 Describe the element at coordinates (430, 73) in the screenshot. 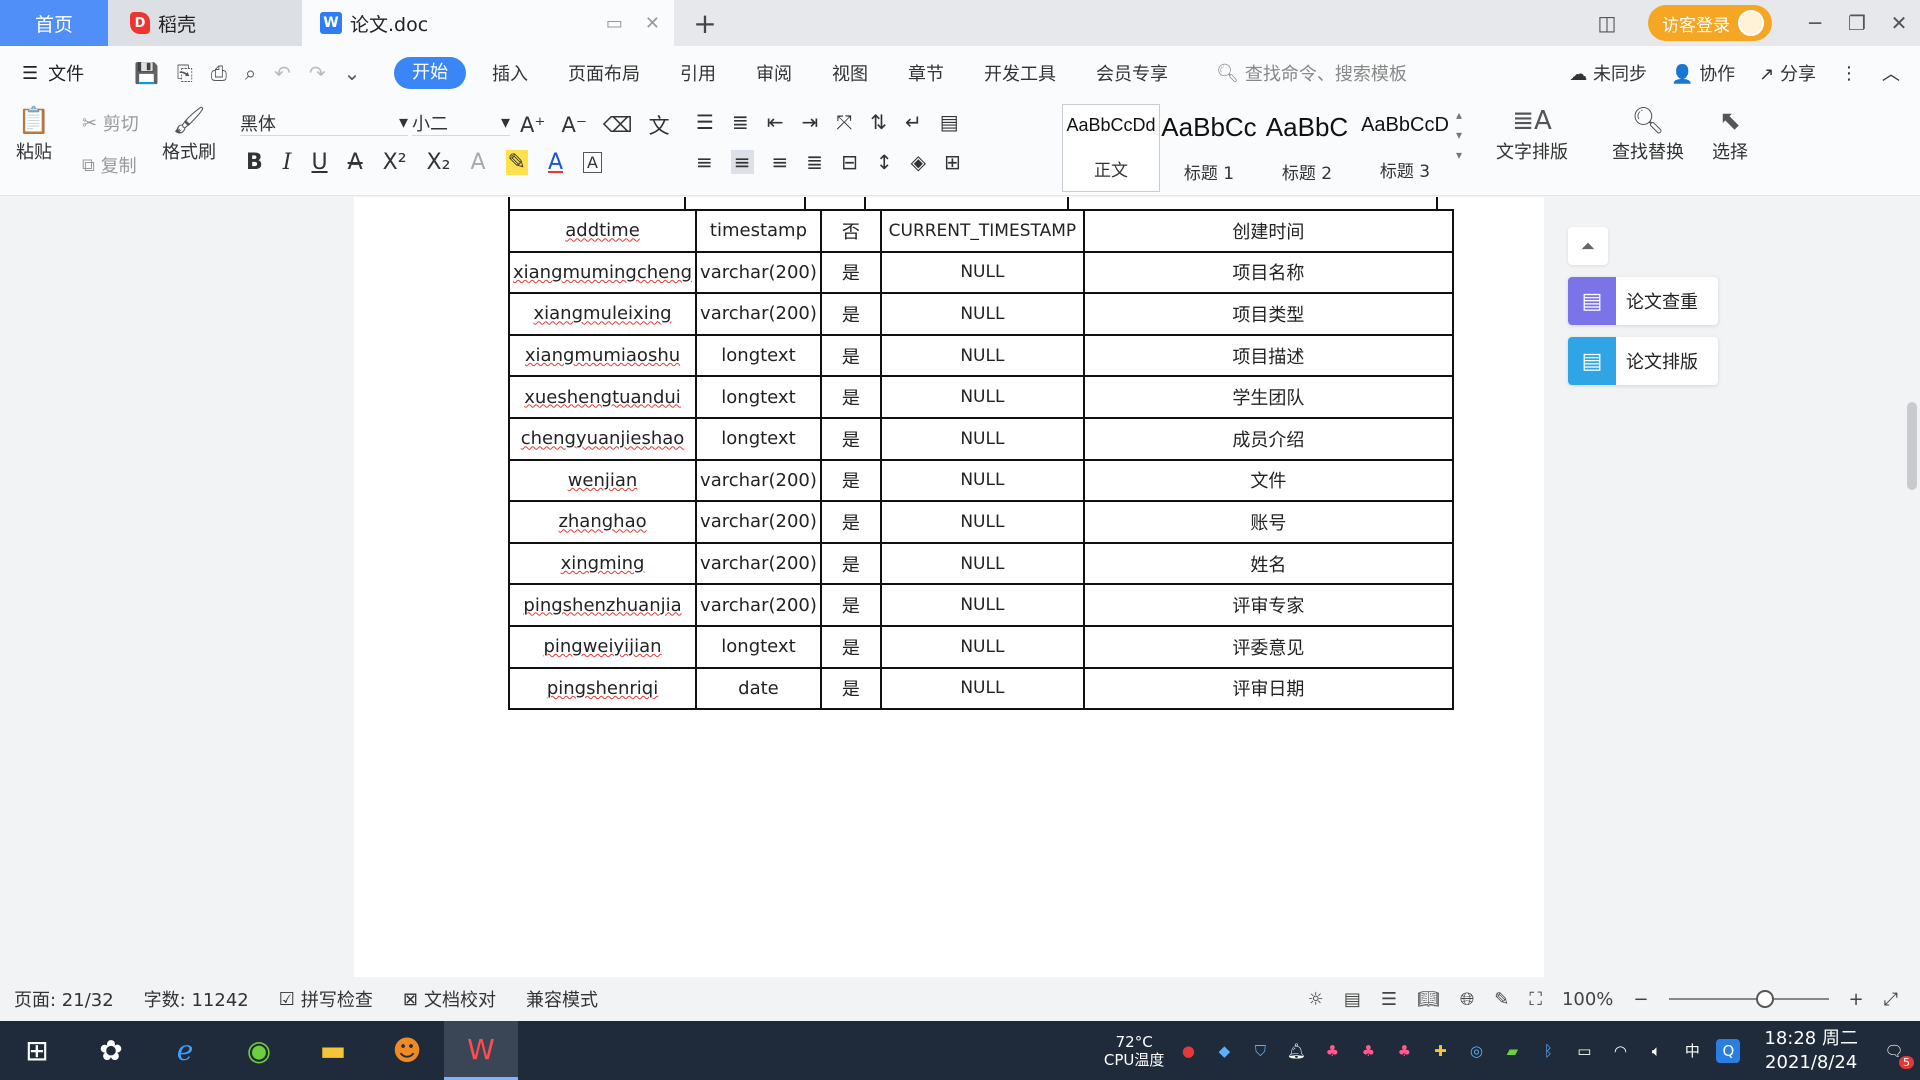

I see `menu-home: 开始` at that location.